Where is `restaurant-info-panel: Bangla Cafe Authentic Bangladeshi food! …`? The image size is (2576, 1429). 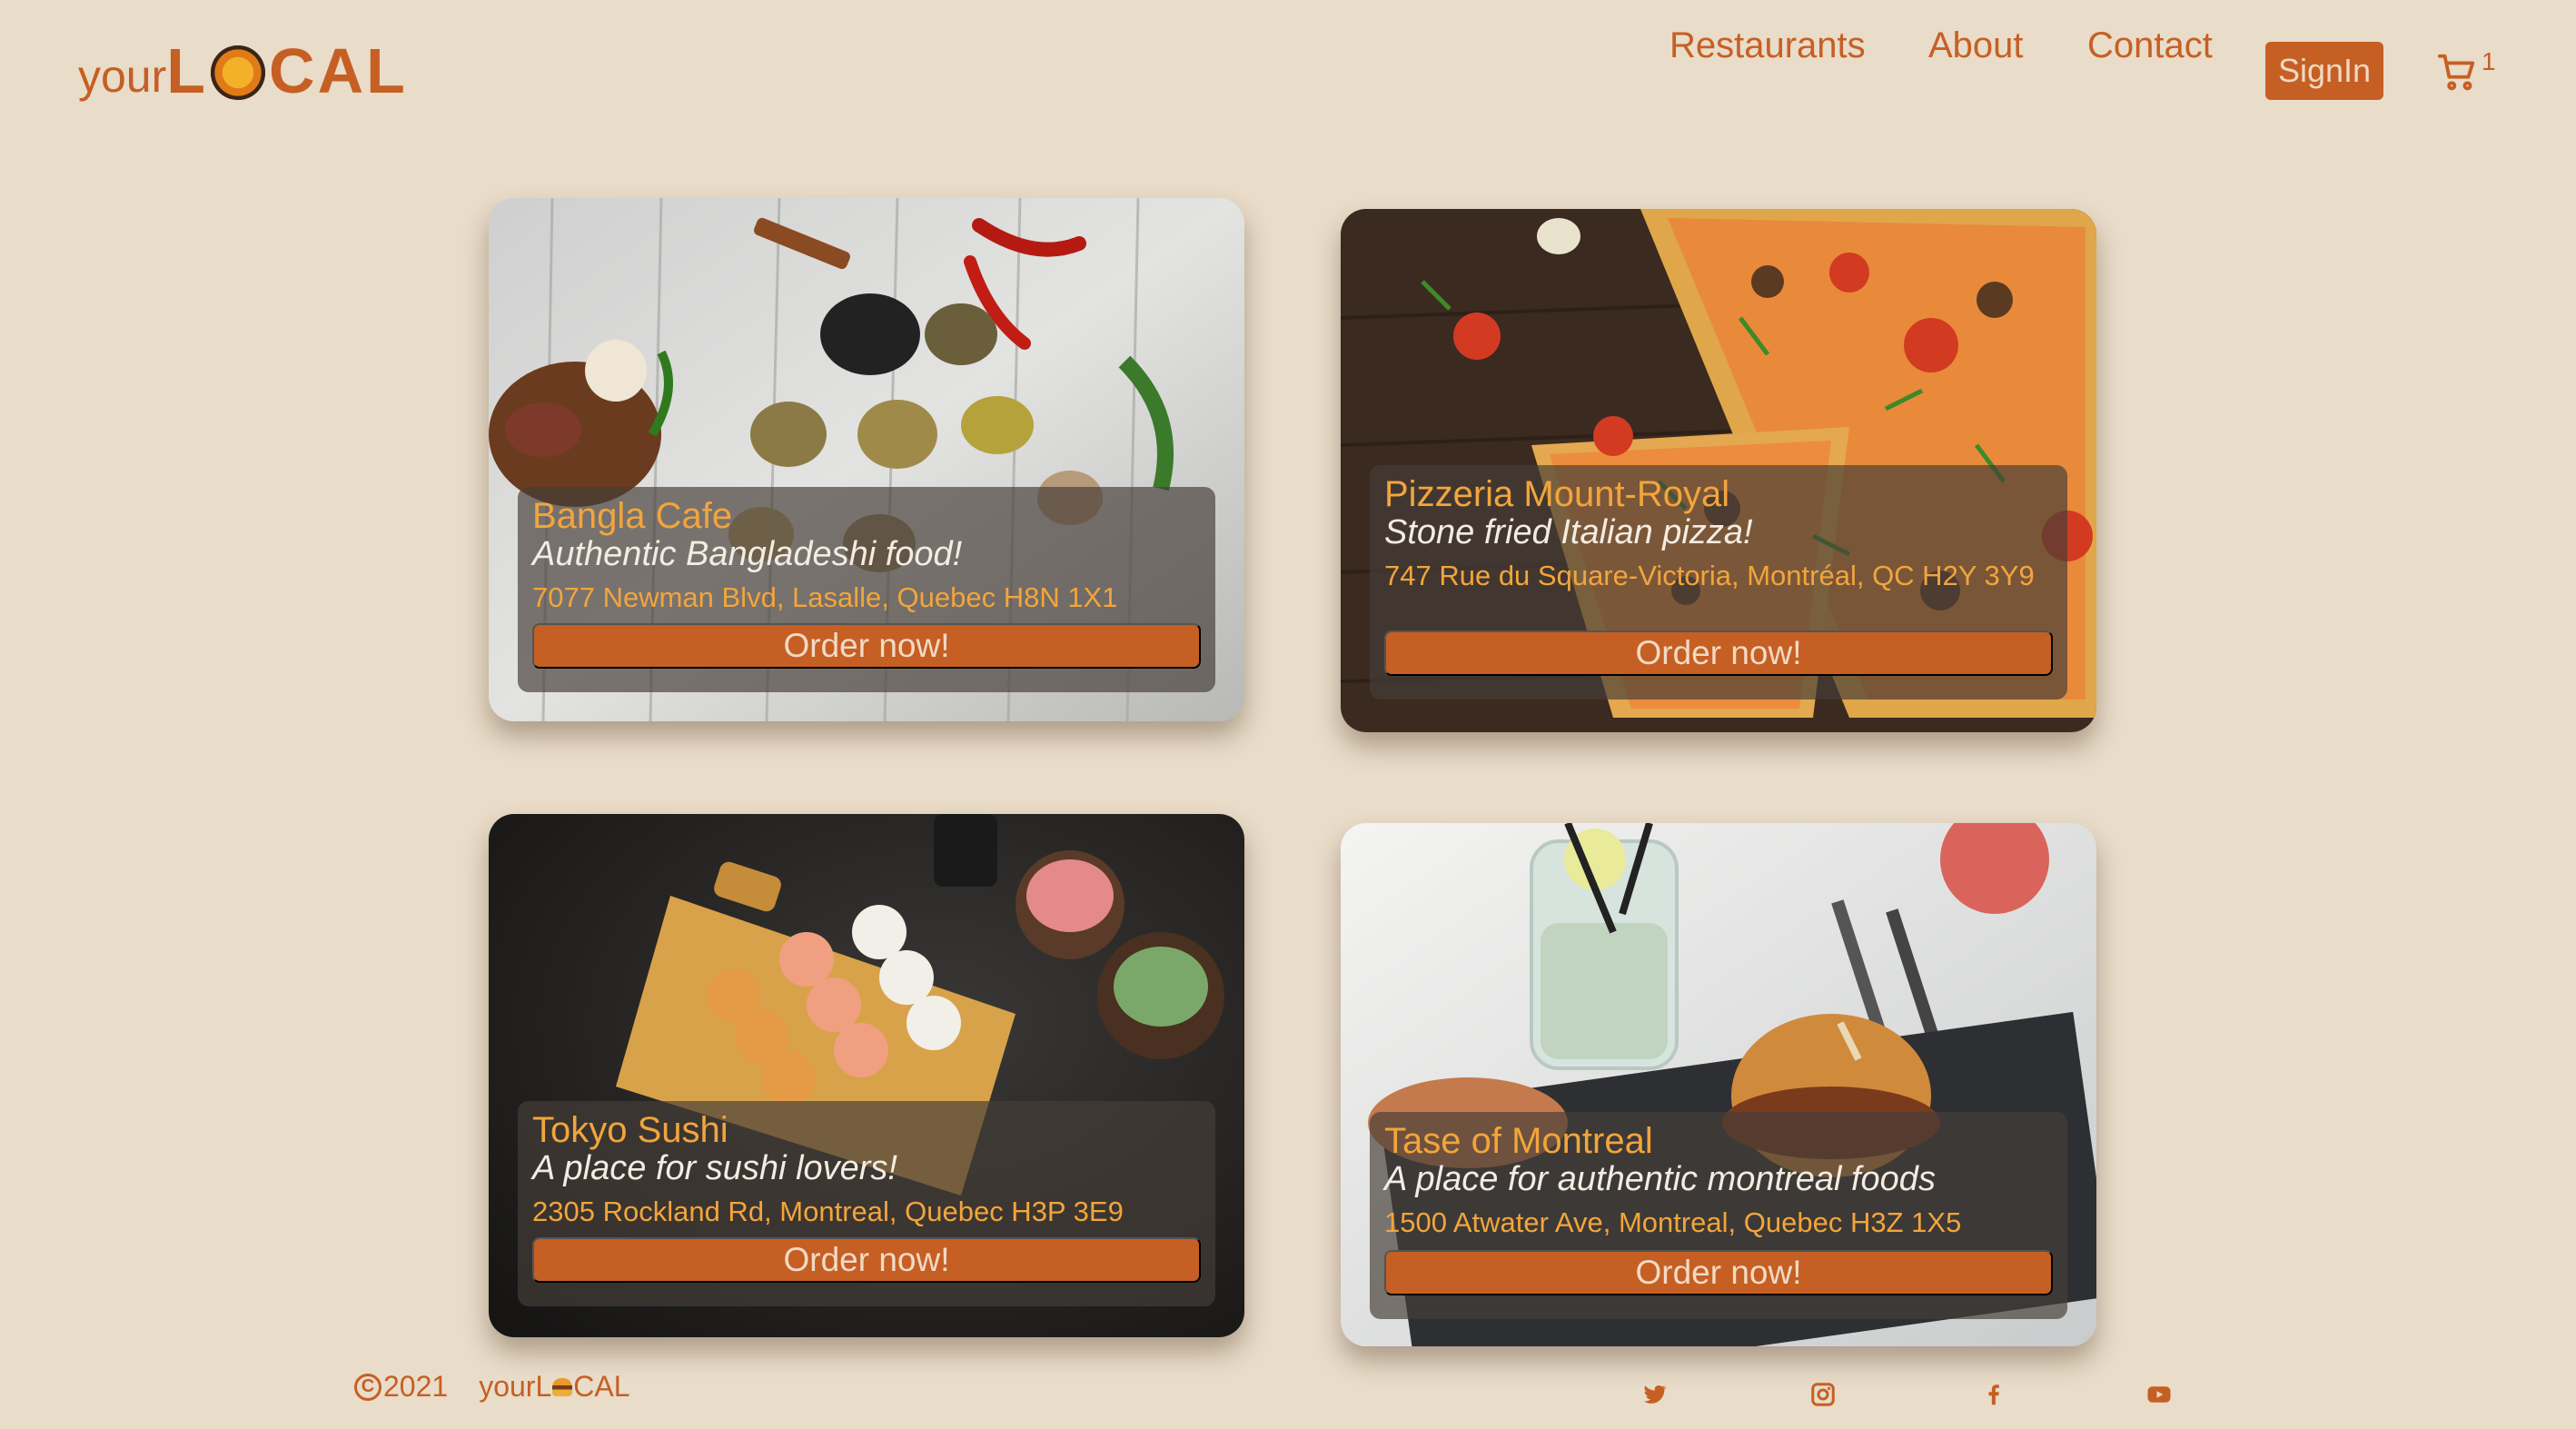
restaurant-info-panel: Bangla Cafe Authentic Bangladeshi food! … is located at coordinates (866, 589).